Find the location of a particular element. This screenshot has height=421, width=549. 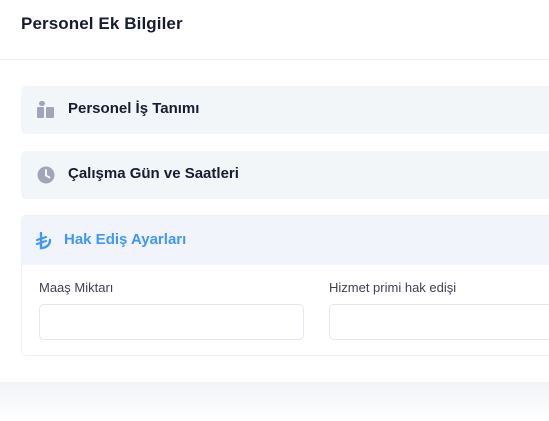

maas-miktari-label: Maaş Miktarı is located at coordinates (76, 287).